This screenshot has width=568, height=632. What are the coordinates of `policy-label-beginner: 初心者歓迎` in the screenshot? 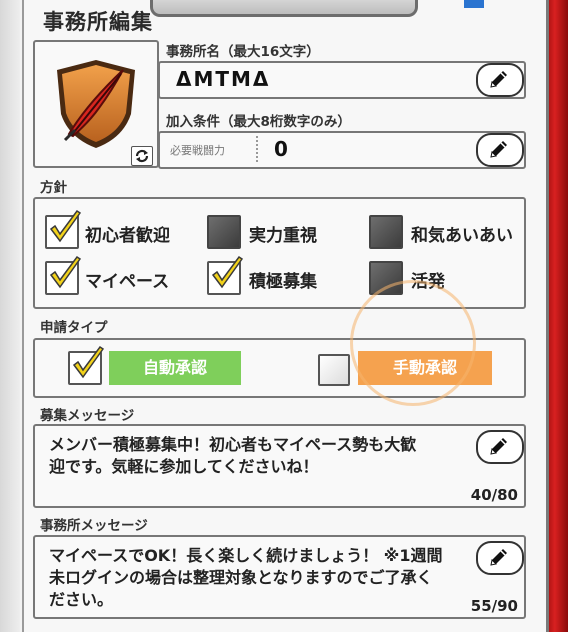 It's located at (127, 236).